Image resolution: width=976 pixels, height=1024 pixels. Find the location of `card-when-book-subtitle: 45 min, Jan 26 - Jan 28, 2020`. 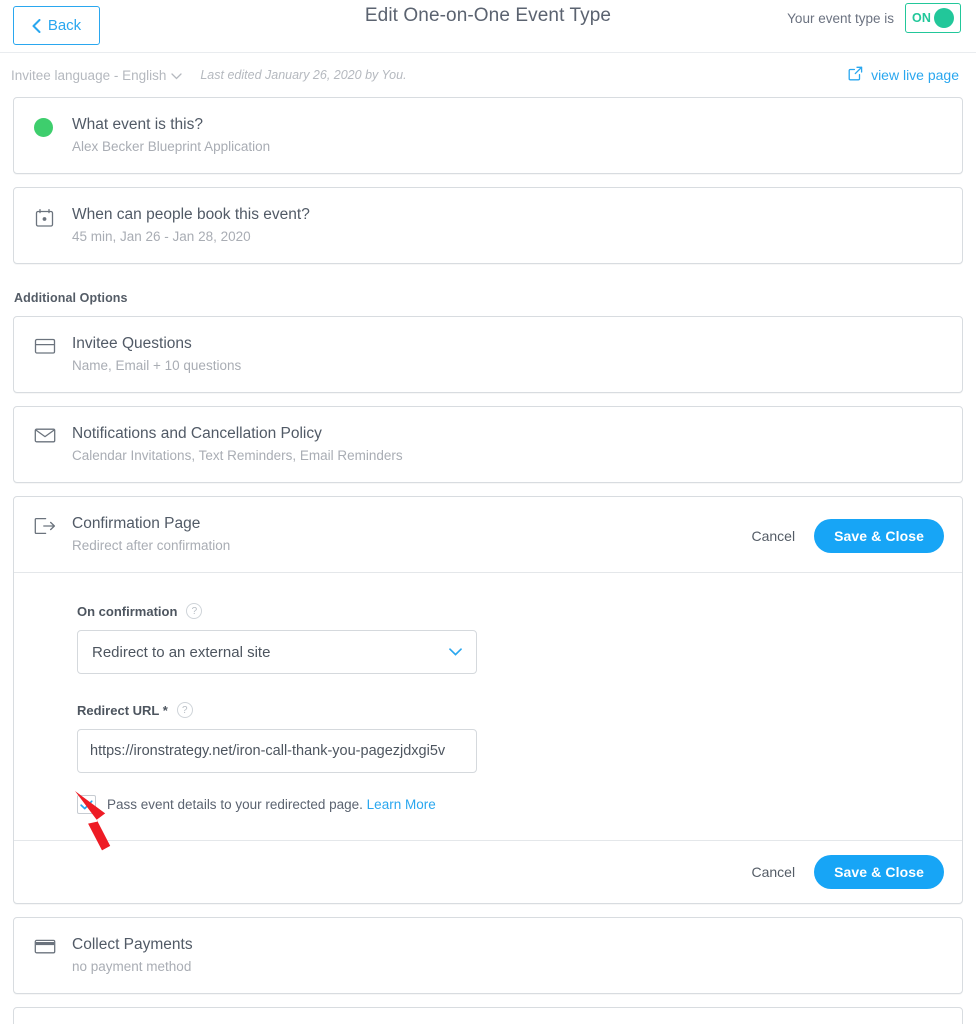

card-when-book-subtitle: 45 min, Jan 26 - Jan 28, 2020 is located at coordinates (161, 236).